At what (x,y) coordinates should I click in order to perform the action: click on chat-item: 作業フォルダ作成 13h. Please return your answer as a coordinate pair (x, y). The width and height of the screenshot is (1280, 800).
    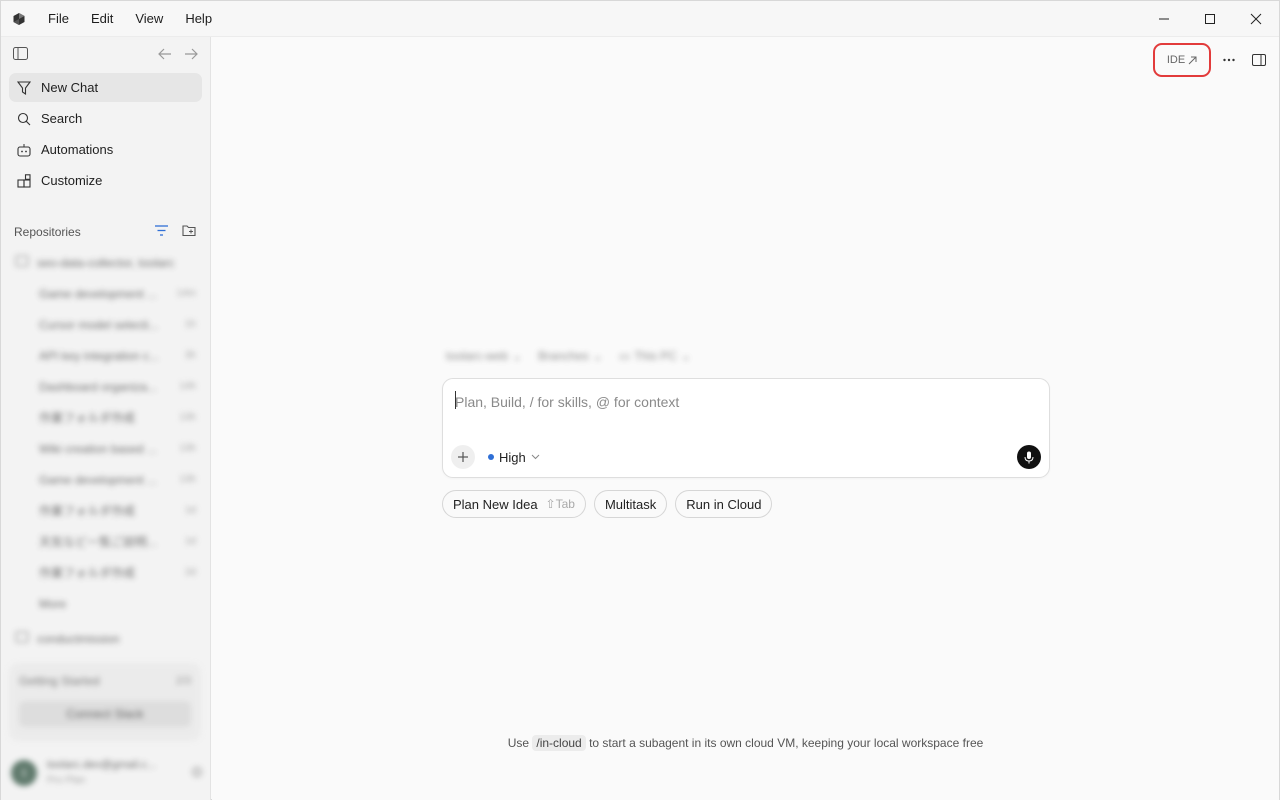
    Looking at the image, I should click on (105, 417).